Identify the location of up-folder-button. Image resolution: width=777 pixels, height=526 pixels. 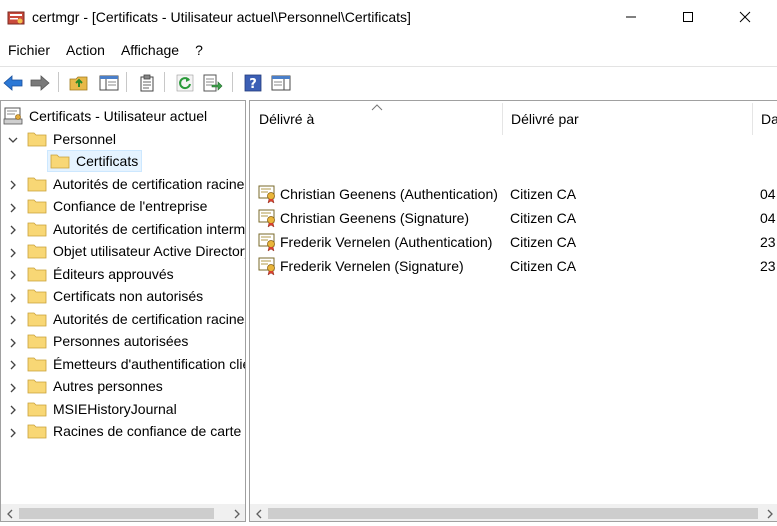
(79, 83).